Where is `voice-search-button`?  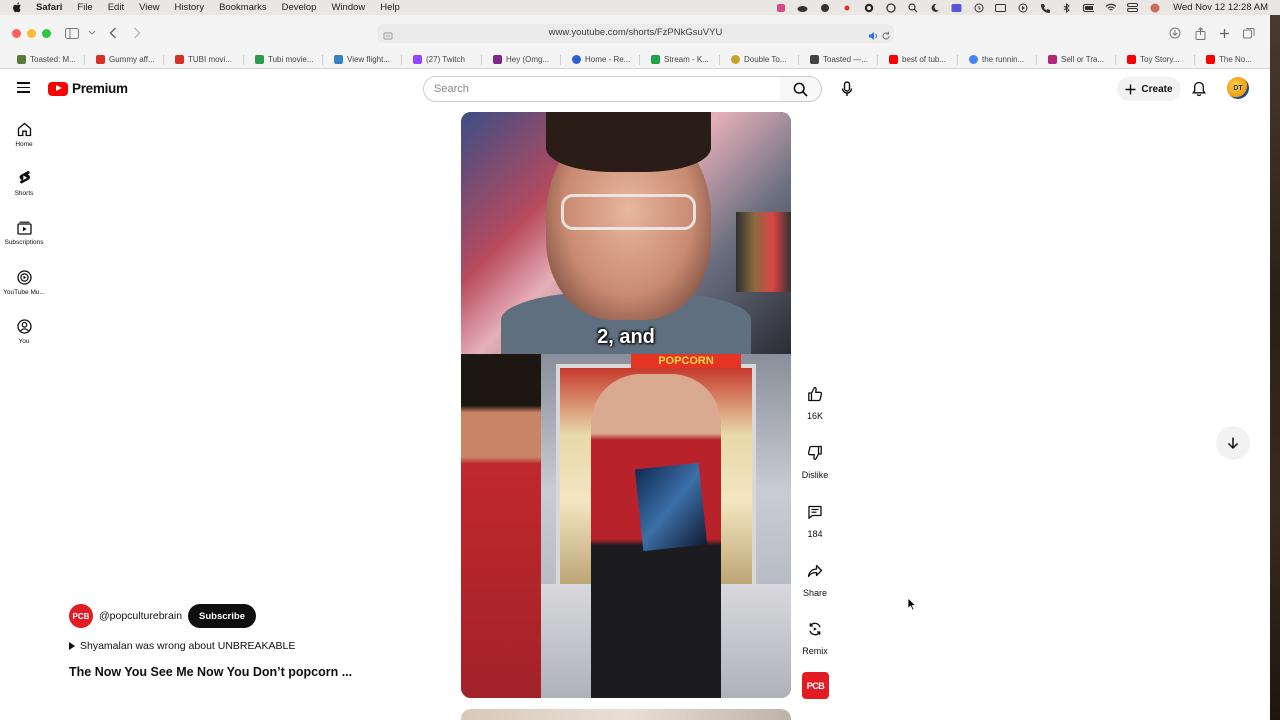 voice-search-button is located at coordinates (847, 89).